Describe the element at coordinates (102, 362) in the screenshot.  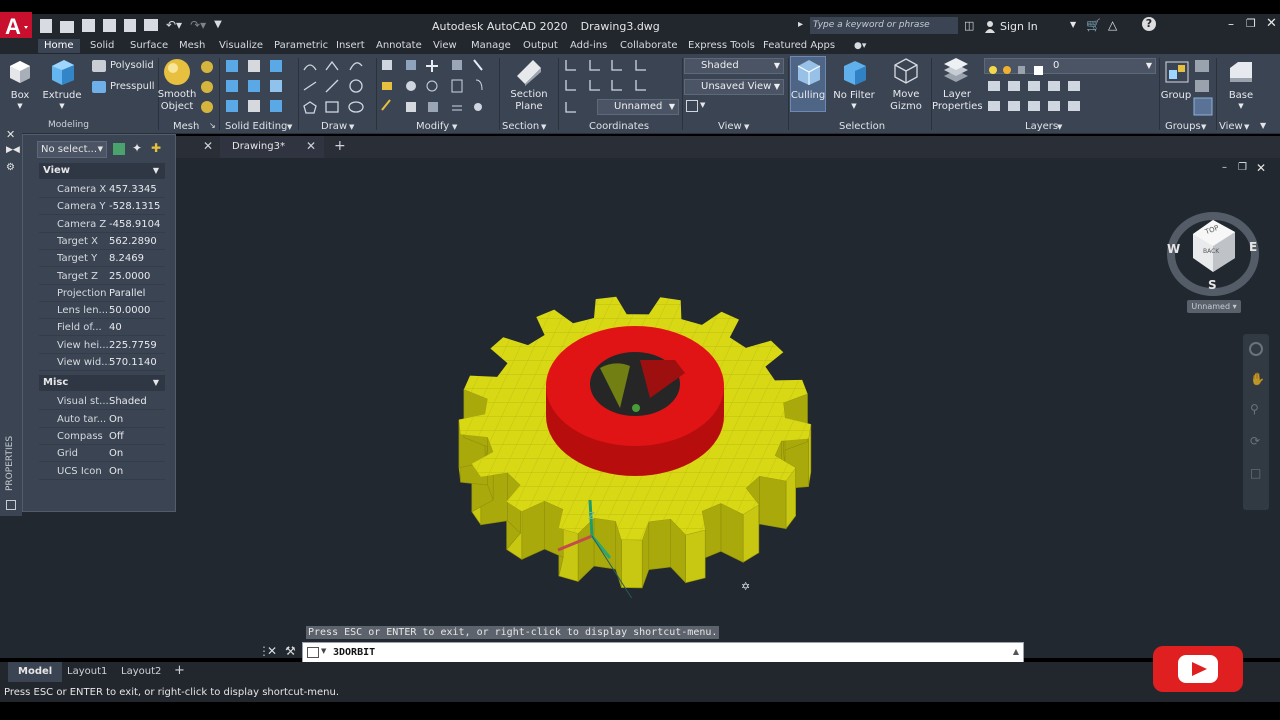
I see `property-row: View wid... 570.1140` at that location.